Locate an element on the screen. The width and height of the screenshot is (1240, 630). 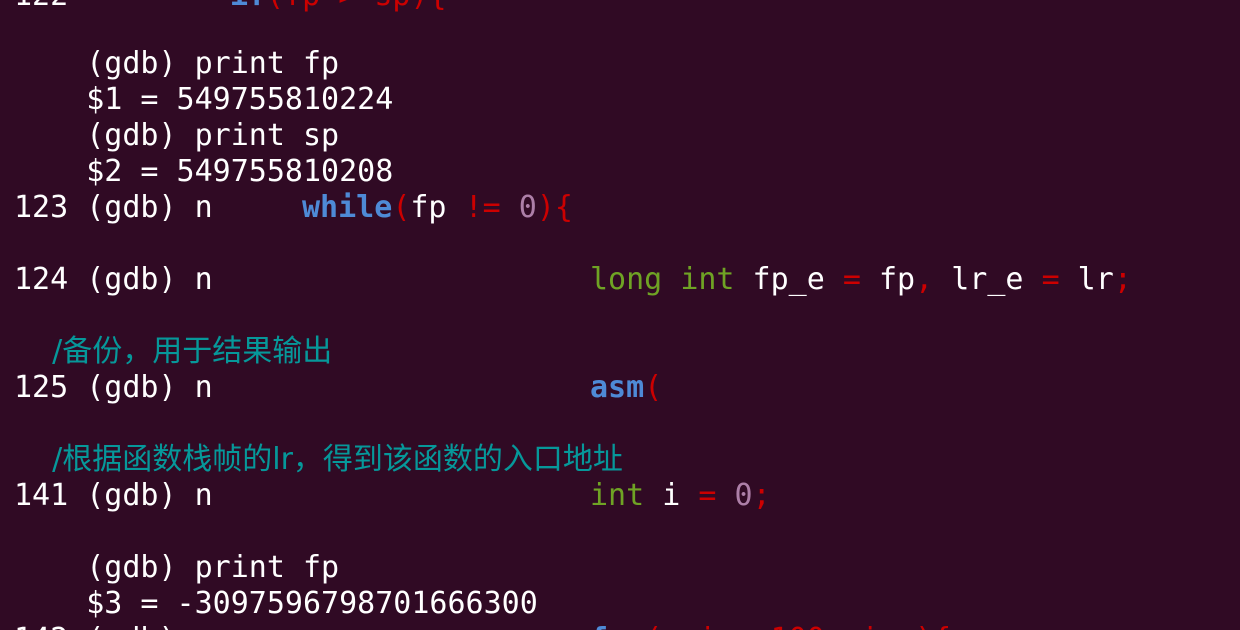
source-line: 125 asm( is located at coordinates (624, 388).